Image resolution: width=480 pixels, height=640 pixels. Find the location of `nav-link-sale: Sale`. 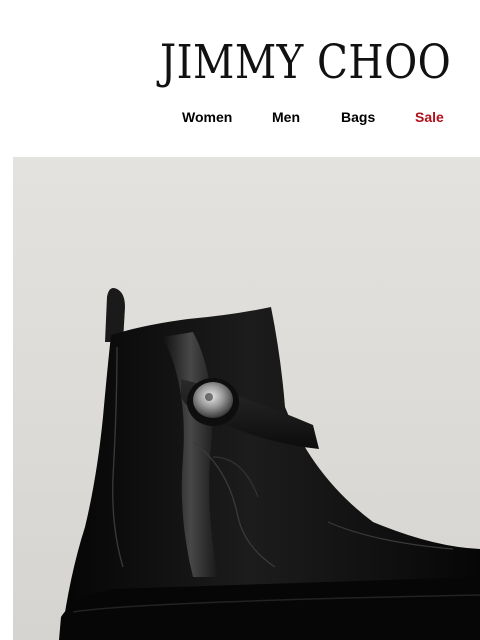

nav-link-sale: Sale is located at coordinates (429, 117).